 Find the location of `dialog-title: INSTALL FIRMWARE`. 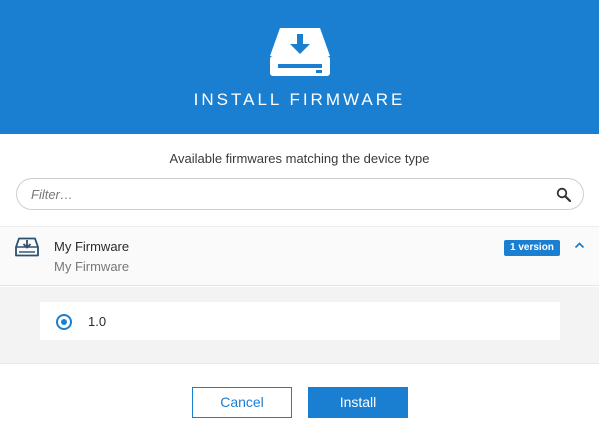

dialog-title: INSTALL FIRMWARE is located at coordinates (299, 99).